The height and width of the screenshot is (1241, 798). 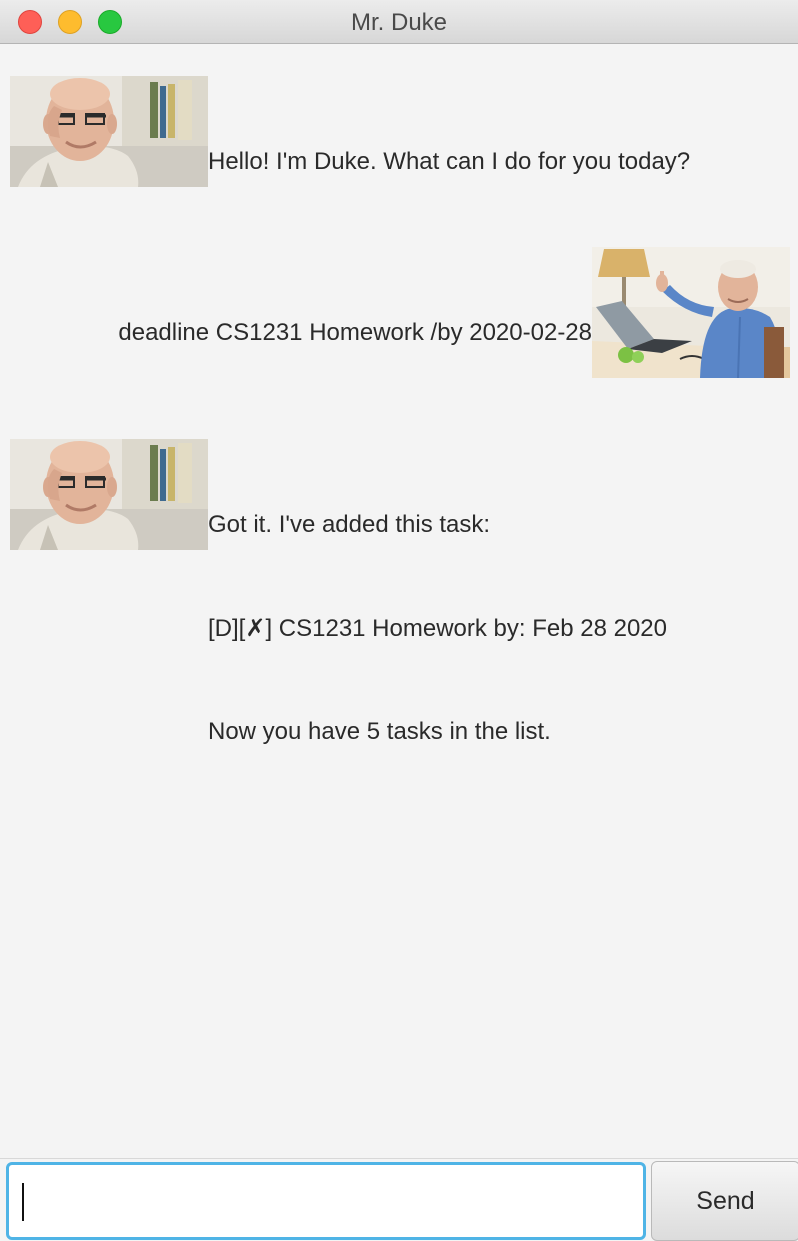 I want to click on user-message-text: deadline CS1231 Homework /by 2020-02-28, so click(x=355, y=333).